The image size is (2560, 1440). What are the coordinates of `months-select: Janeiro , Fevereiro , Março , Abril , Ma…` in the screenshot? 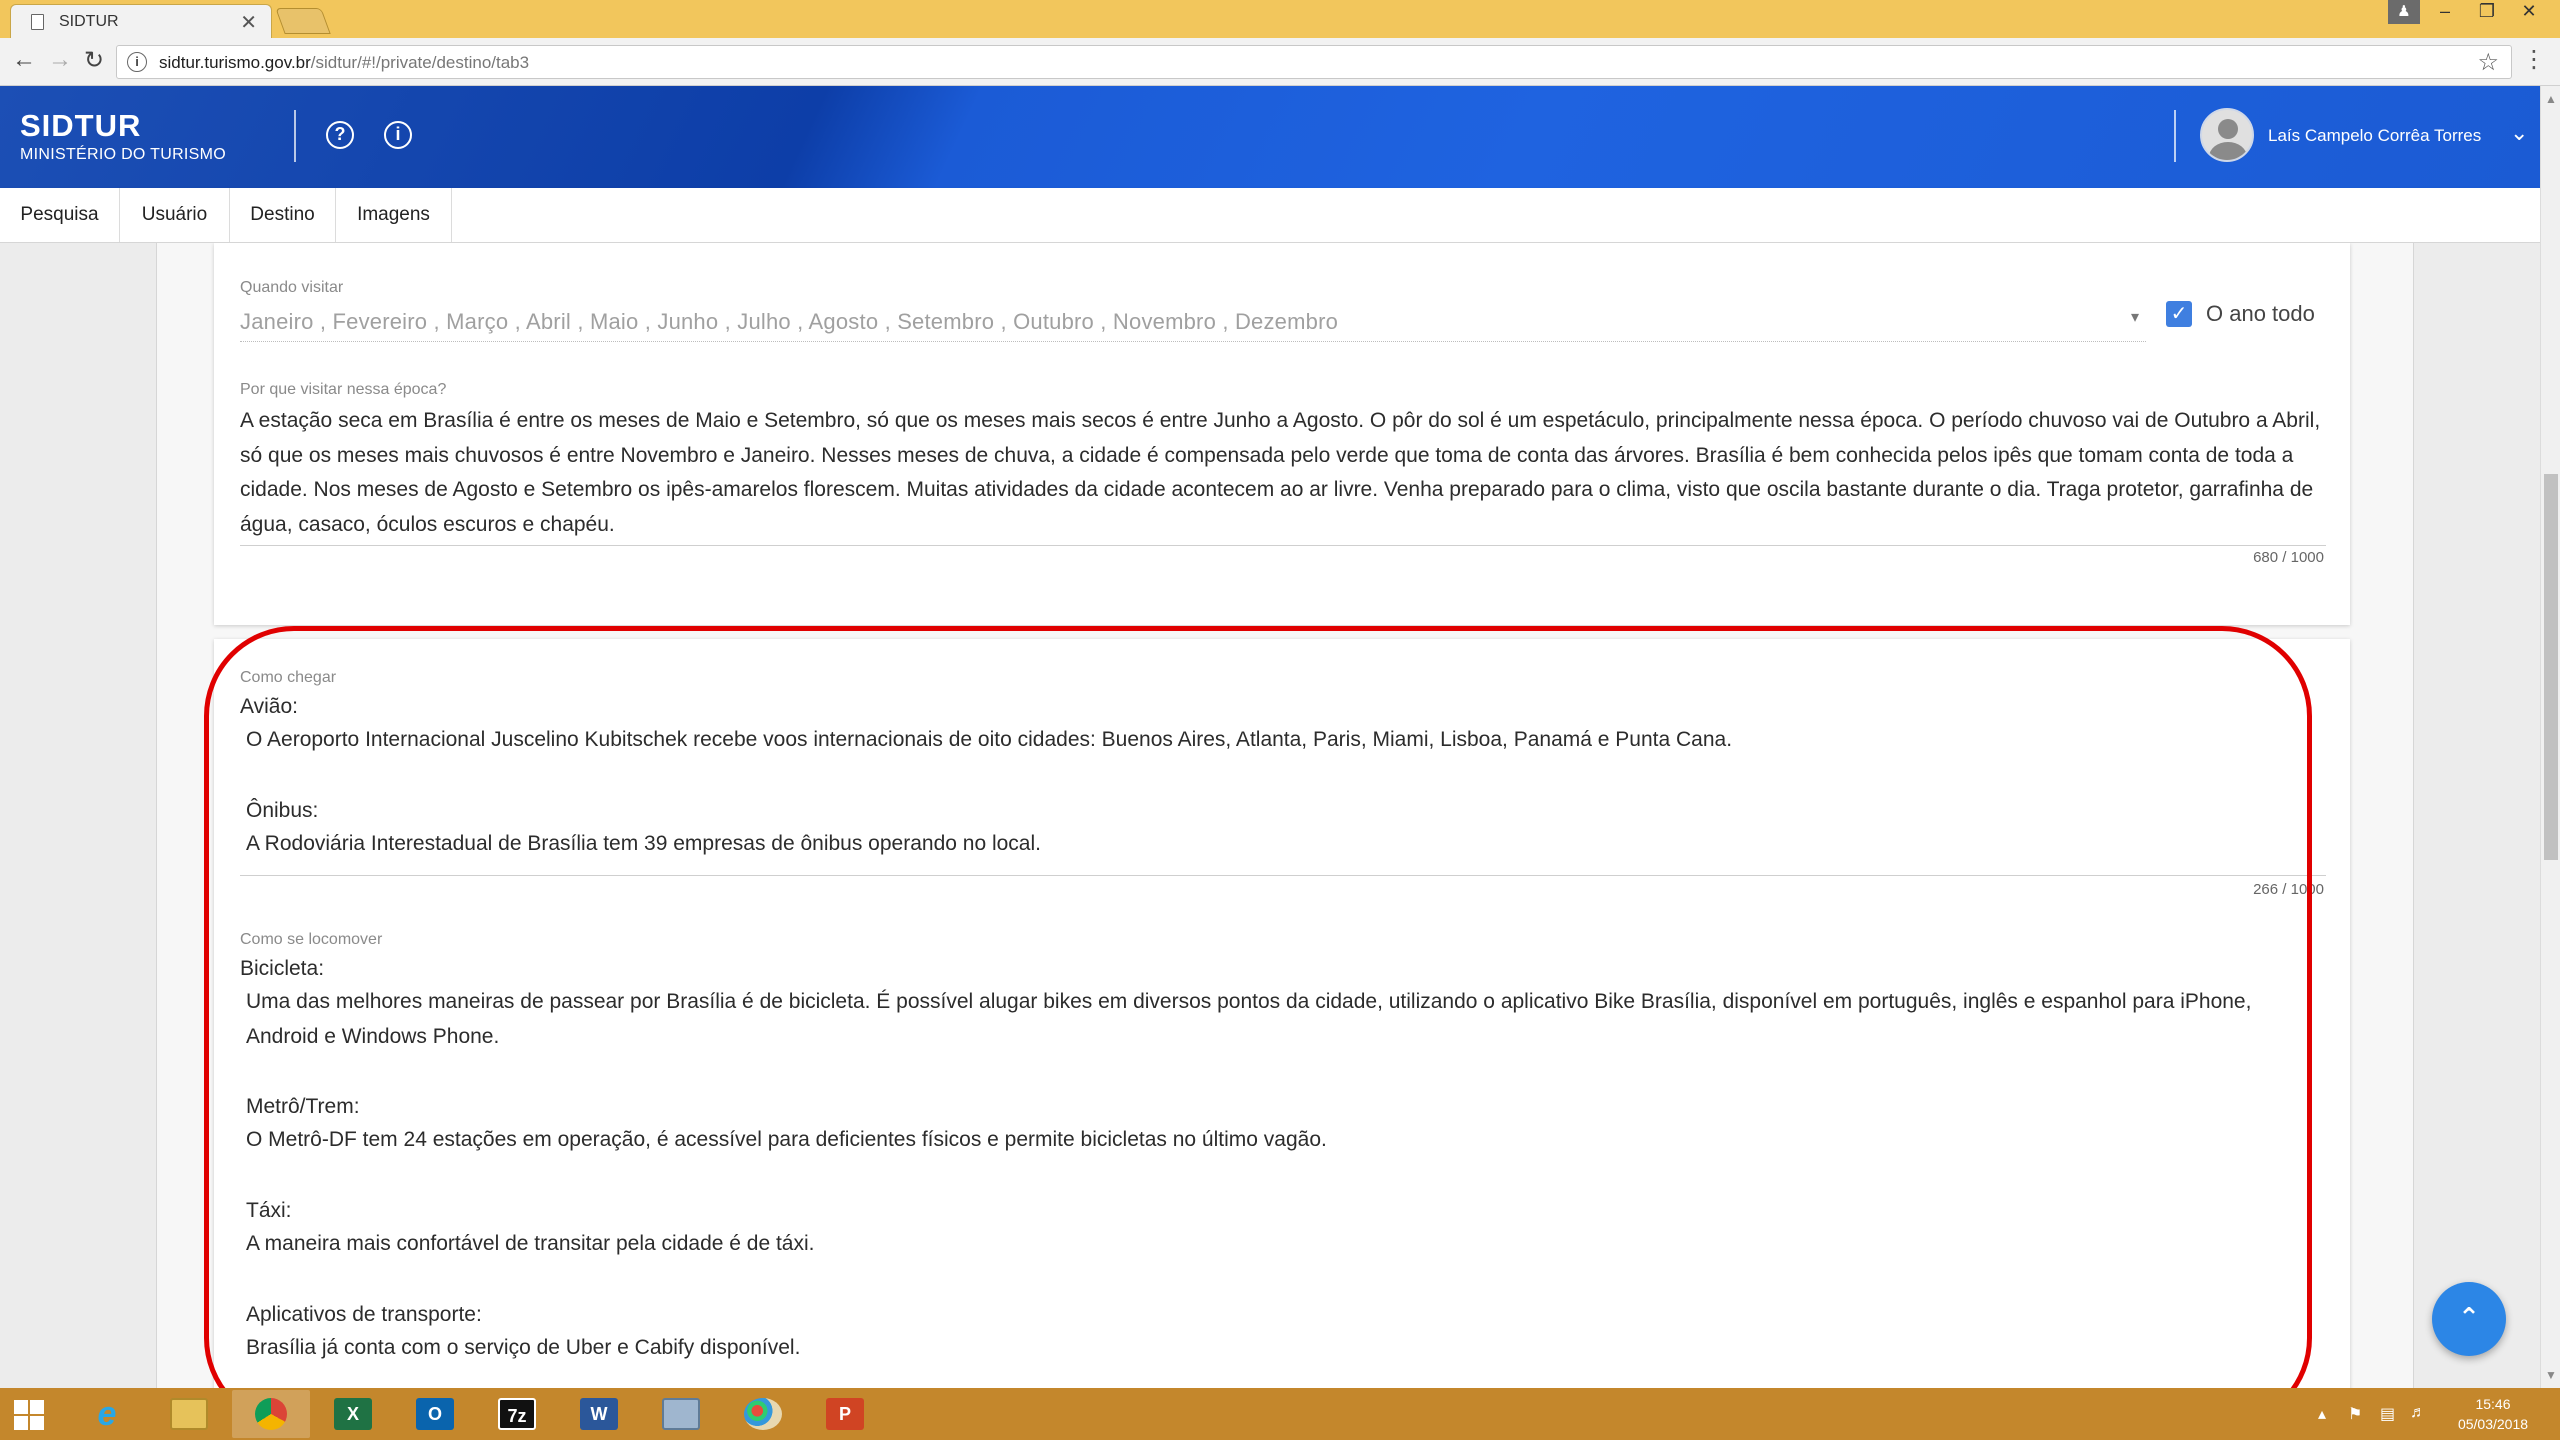 It's located at (789, 322).